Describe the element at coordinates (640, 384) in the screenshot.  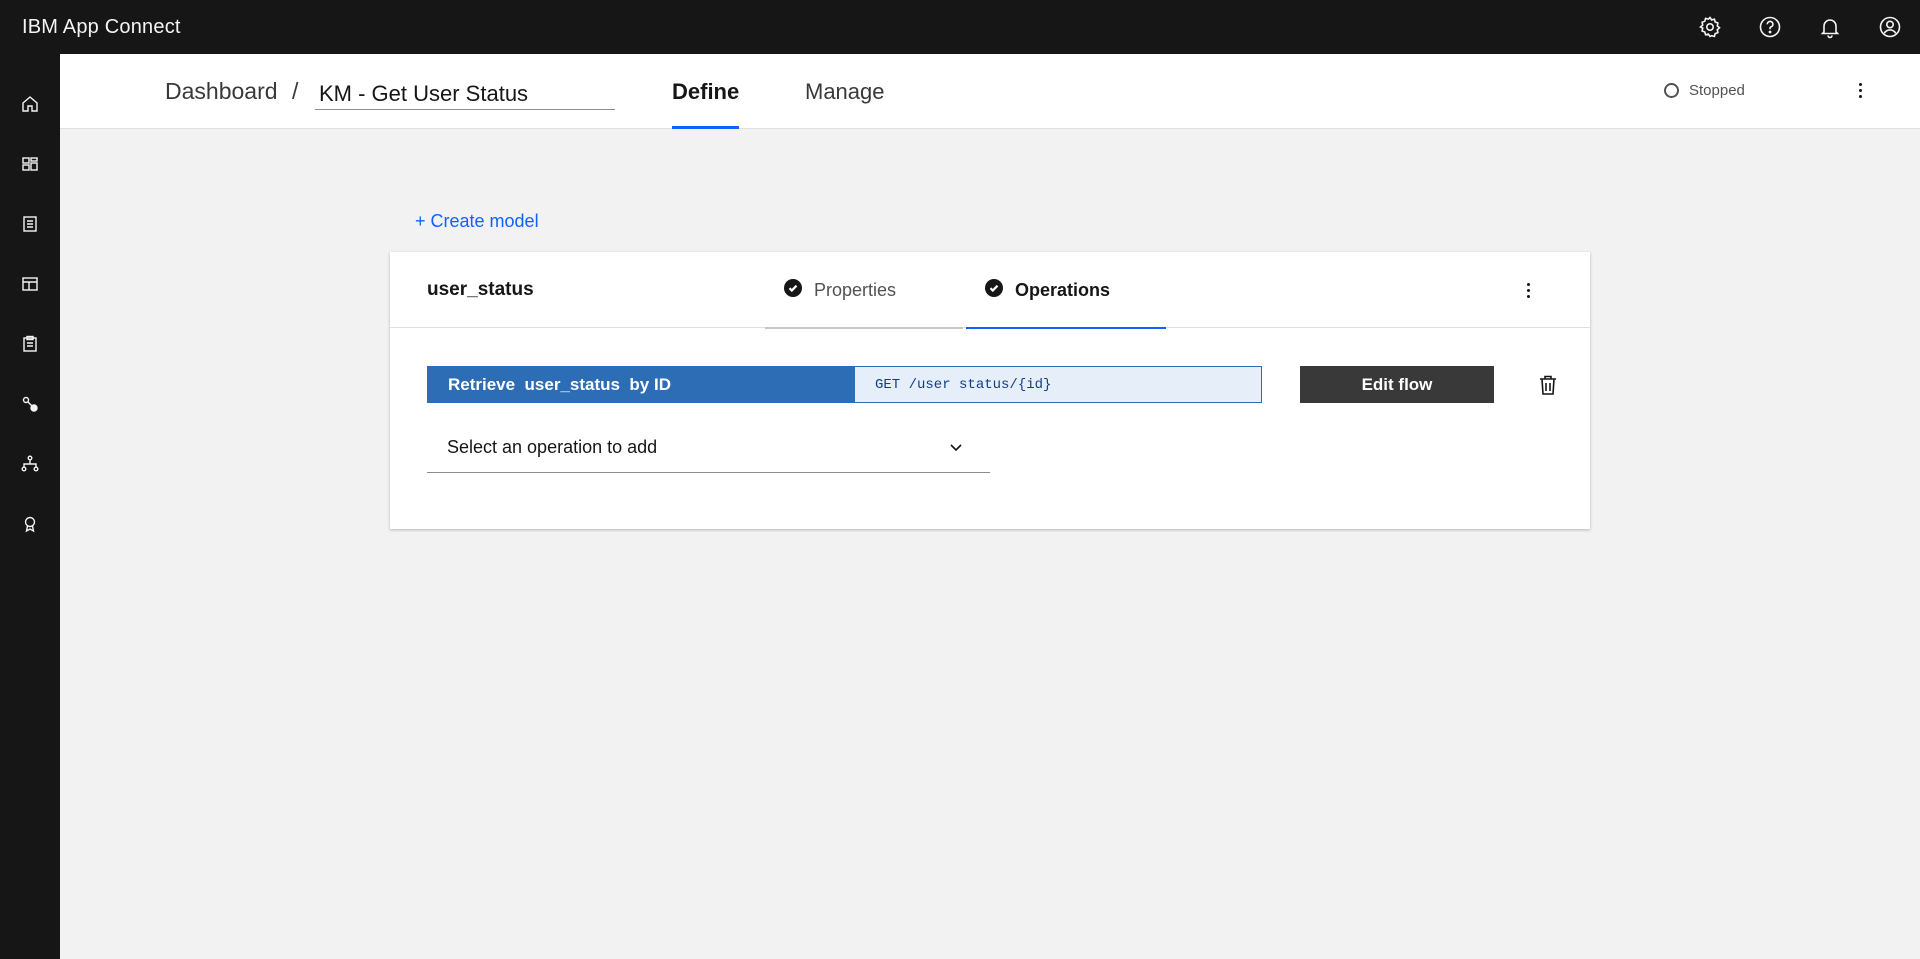
I see `operation-label: Retrieve user_status by ID` at that location.